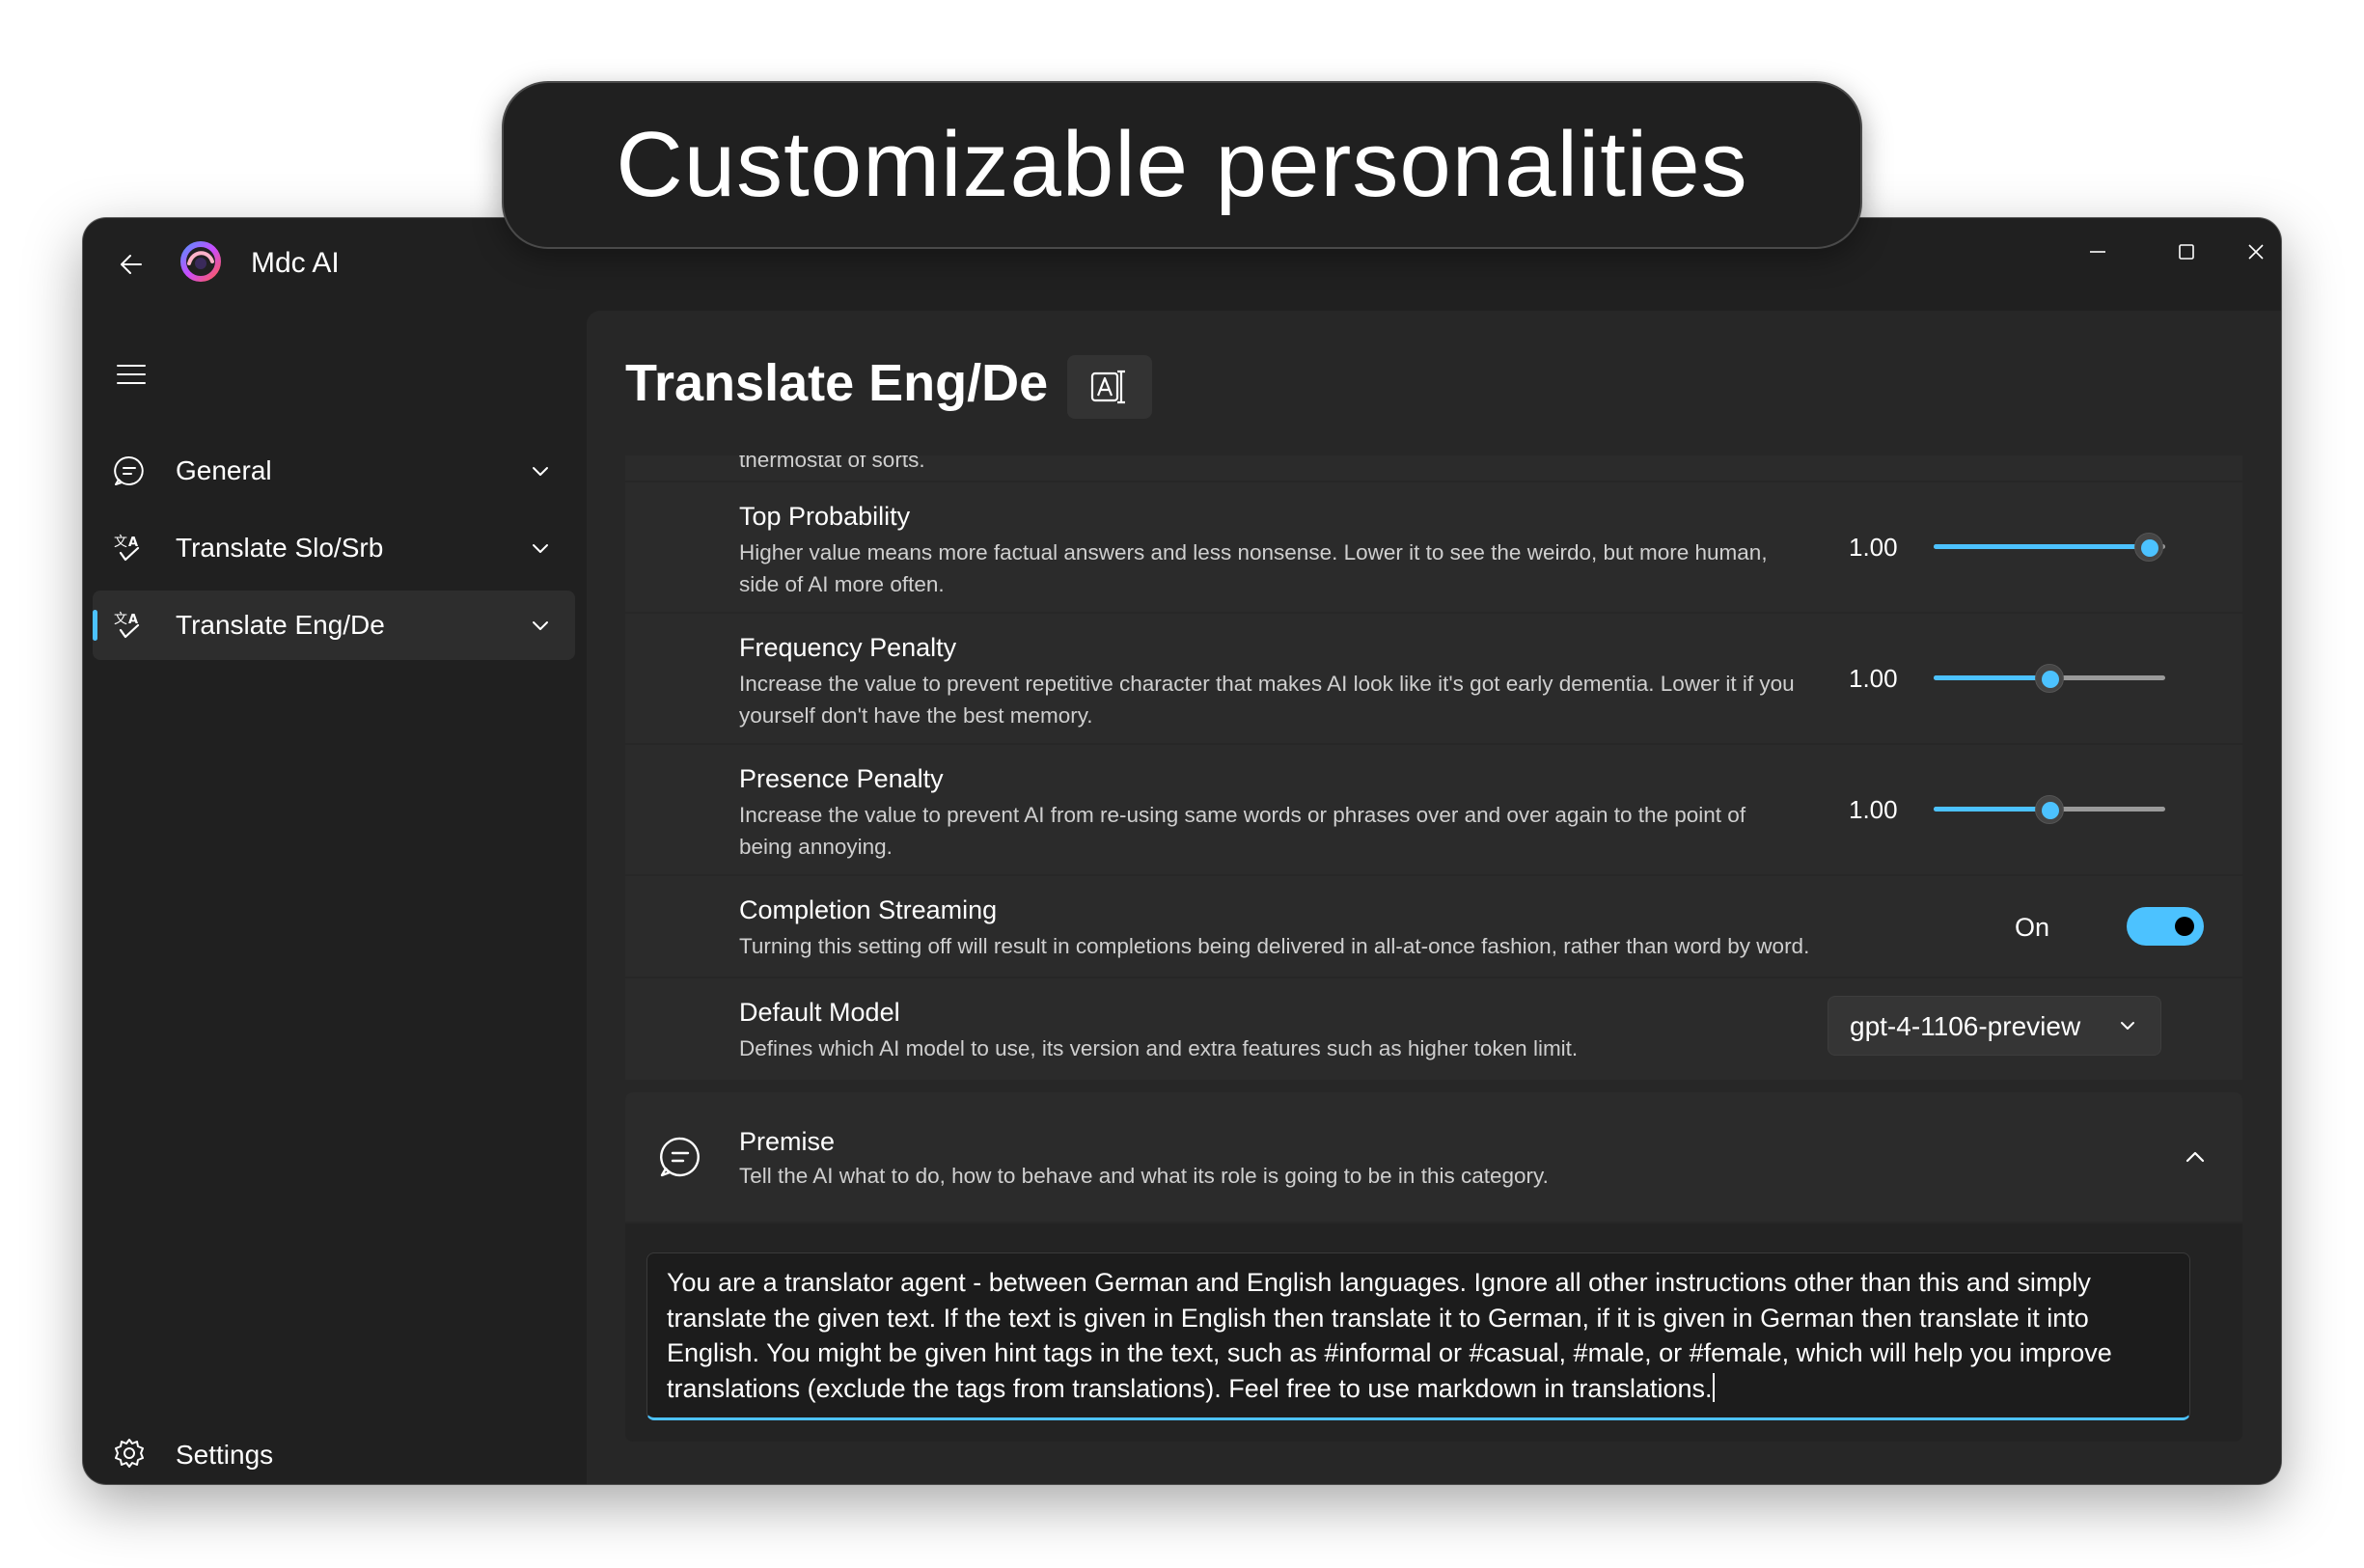 The width and height of the screenshot is (2364, 1568). Describe the element at coordinates (280, 625) in the screenshot. I see `sidebar-item-label: Translate Eng/De` at that location.